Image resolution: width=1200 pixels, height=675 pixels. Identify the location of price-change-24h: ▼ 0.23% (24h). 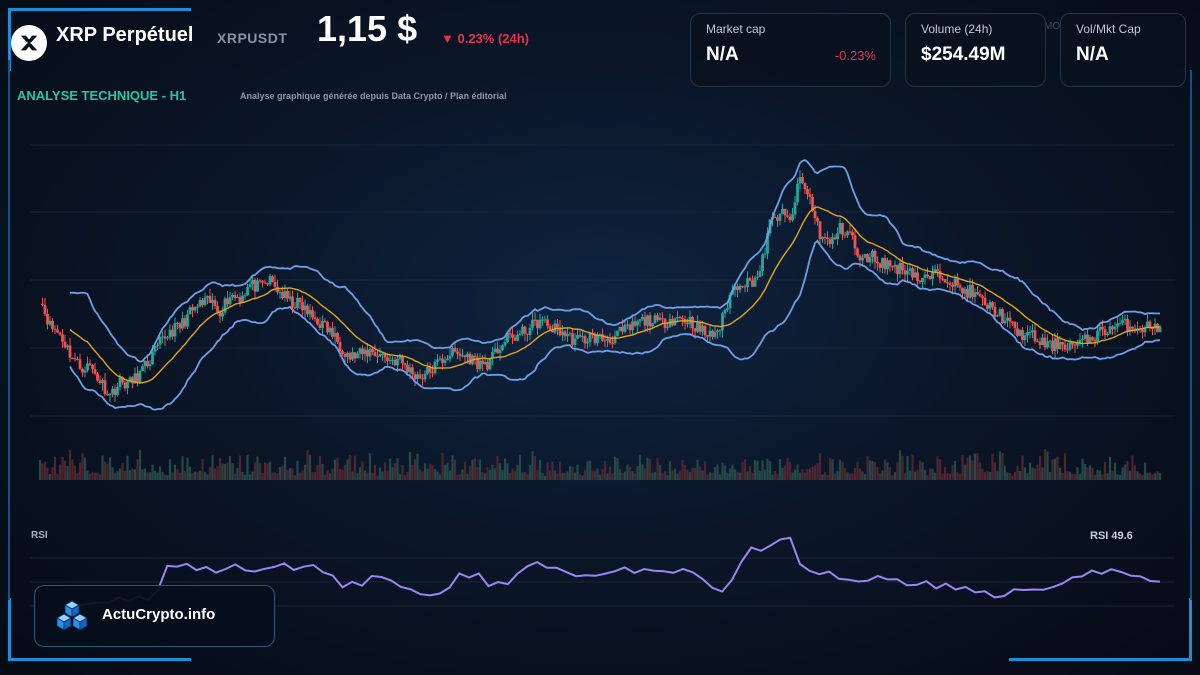
(485, 38).